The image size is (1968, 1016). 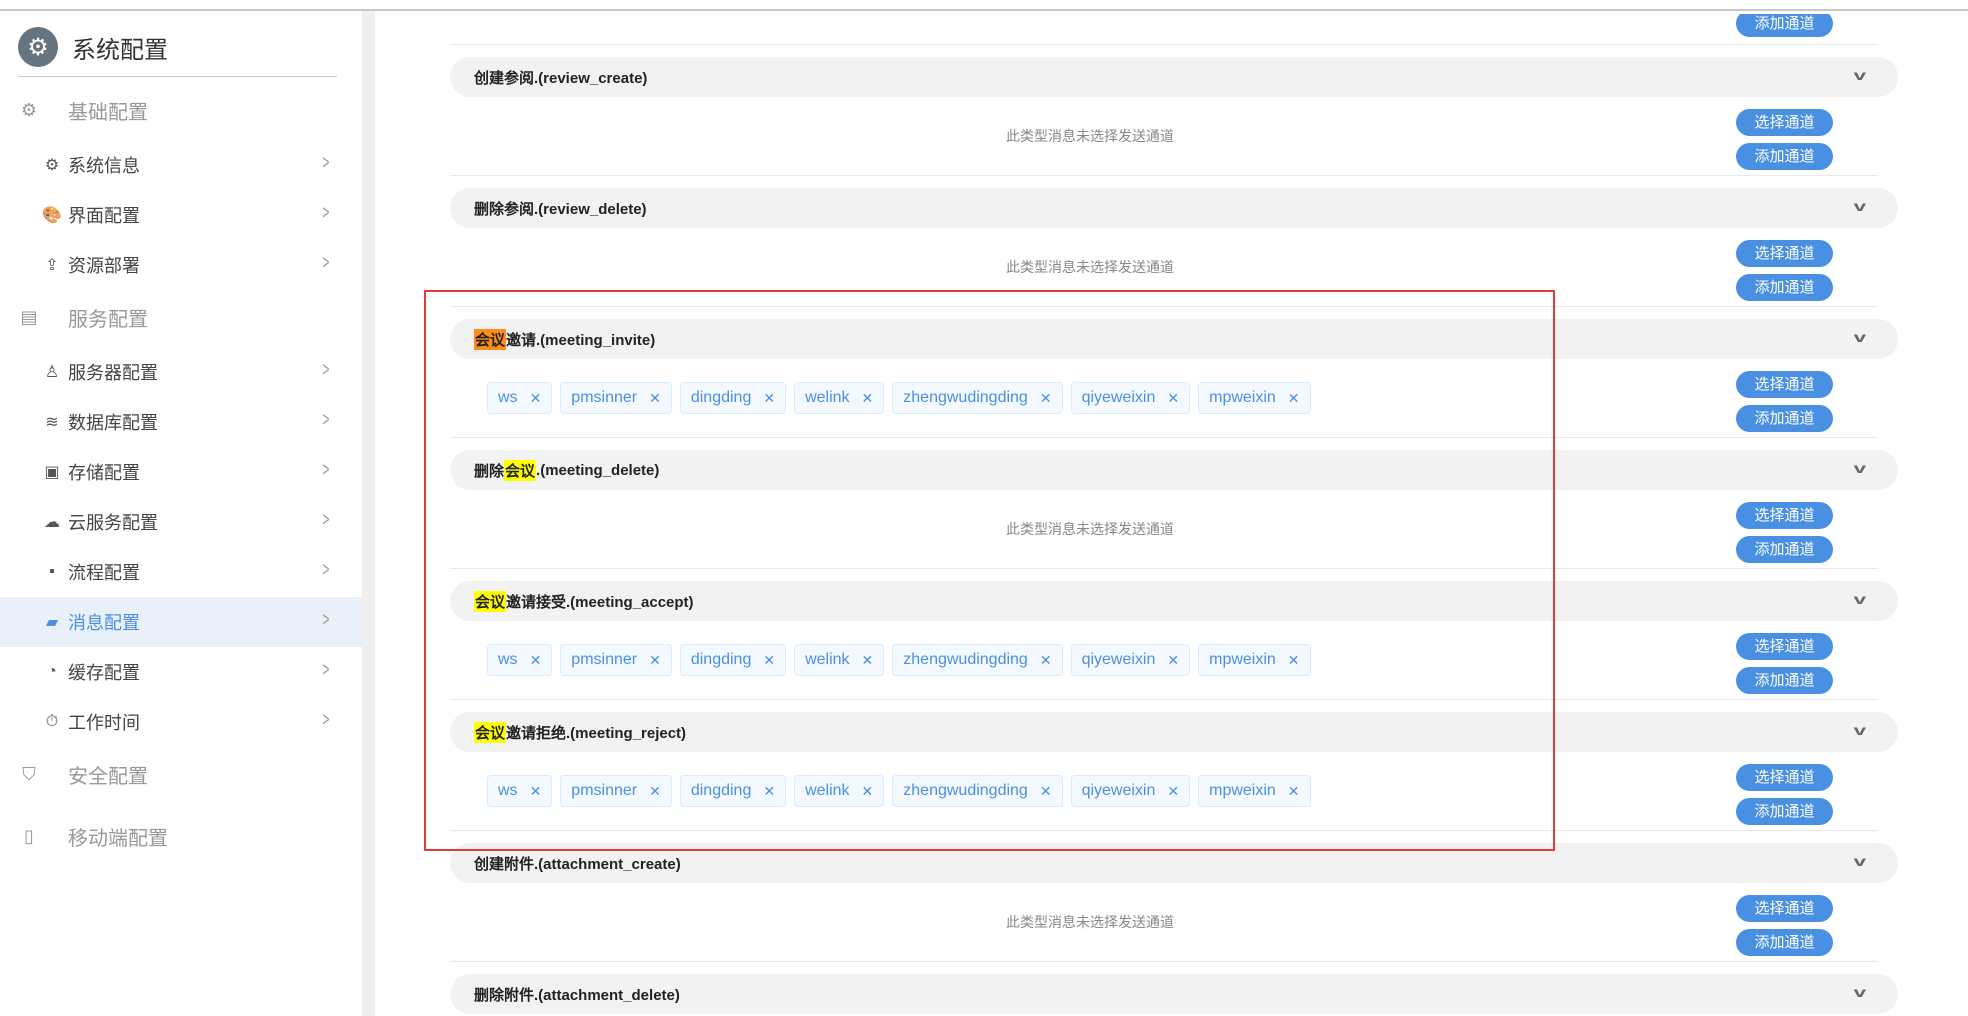 I want to click on section-header: 创建参阅.(review_create) v, so click(x=1174, y=77).